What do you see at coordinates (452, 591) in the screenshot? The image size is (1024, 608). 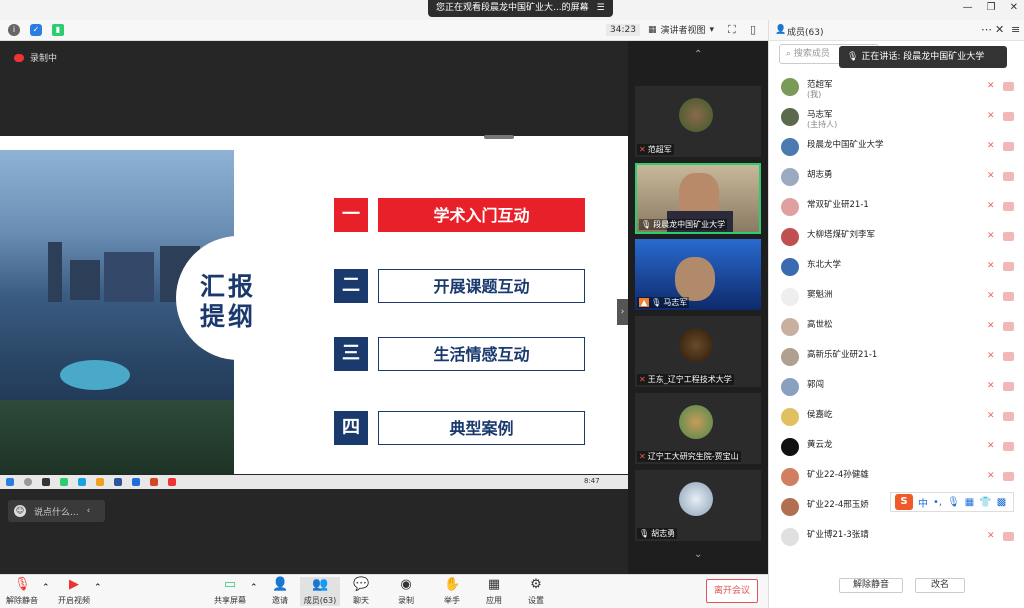 I see `raise-hand-button: ✋ 举手` at bounding box center [452, 591].